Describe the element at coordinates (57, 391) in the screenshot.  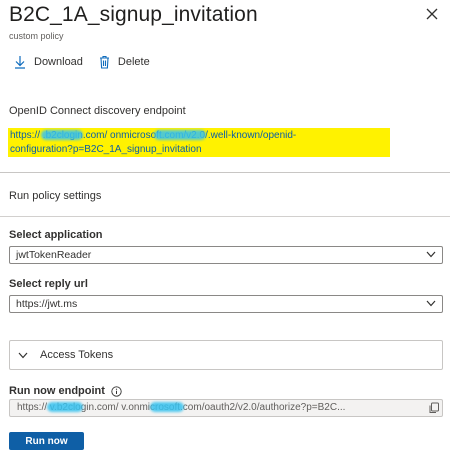
I see `run-now-endpoint-label: Run now endpoint` at that location.